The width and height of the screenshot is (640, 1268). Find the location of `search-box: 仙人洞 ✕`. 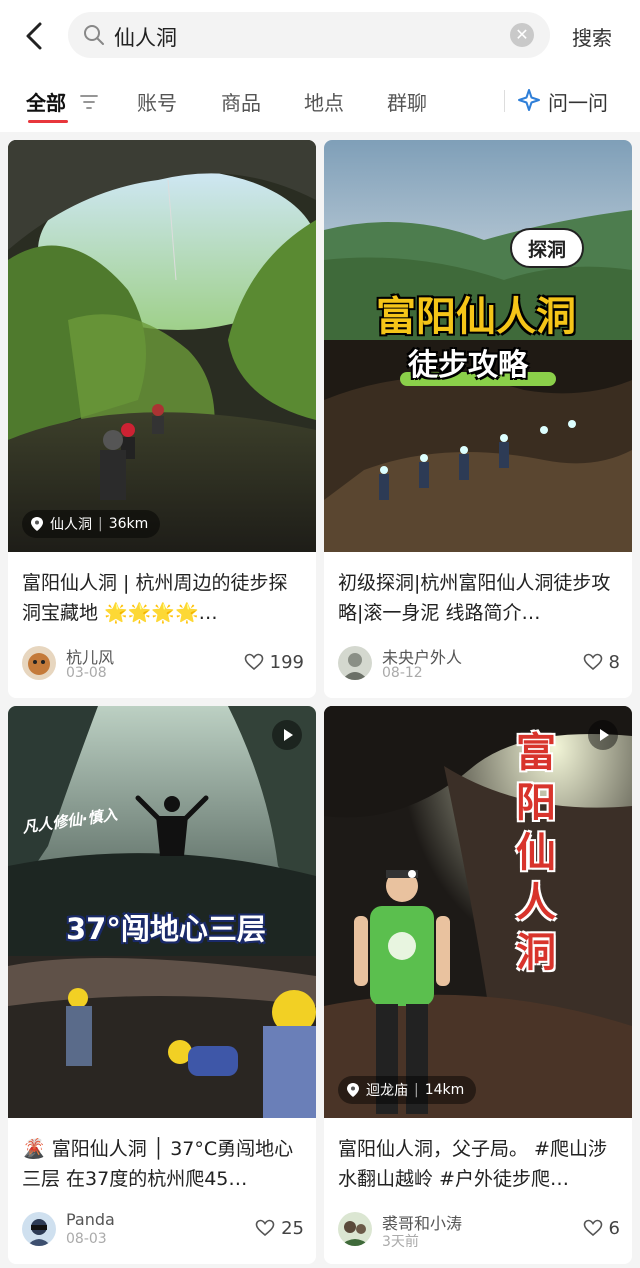

search-box: 仙人洞 ✕ is located at coordinates (309, 35).